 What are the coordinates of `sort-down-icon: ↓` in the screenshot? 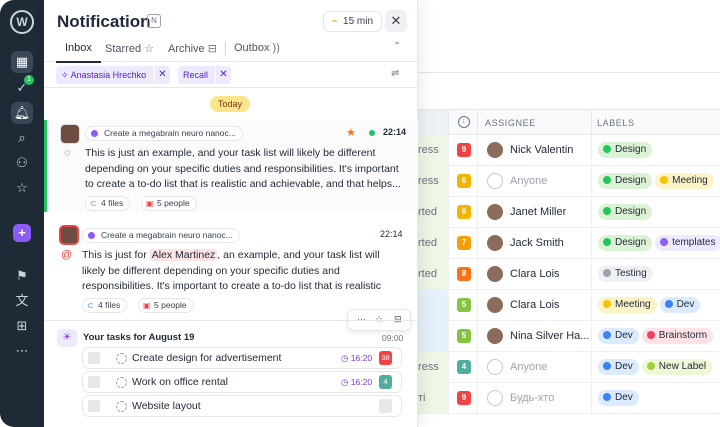 It's located at (464, 122).